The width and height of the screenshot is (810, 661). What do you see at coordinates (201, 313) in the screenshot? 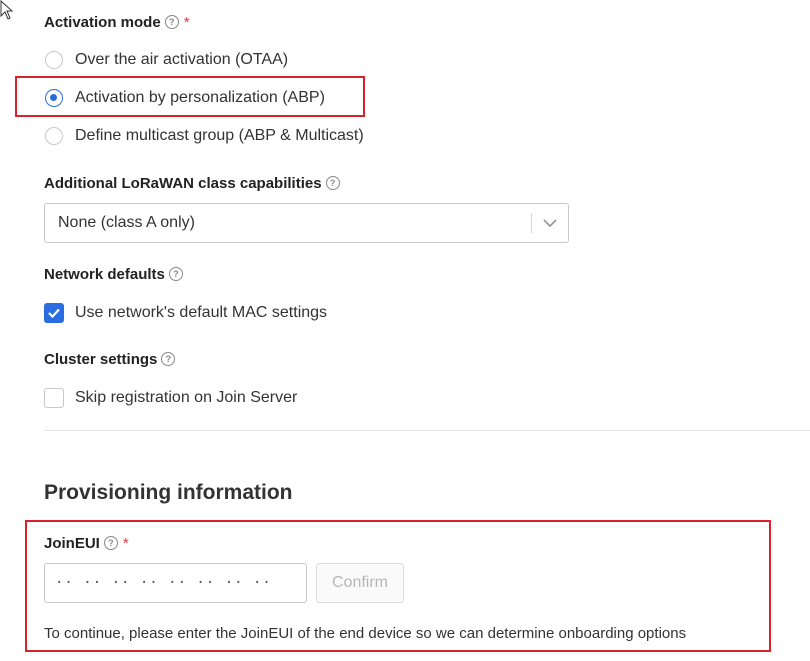
I see `network-defaults-option-label: Use network's default MAC settings` at bounding box center [201, 313].